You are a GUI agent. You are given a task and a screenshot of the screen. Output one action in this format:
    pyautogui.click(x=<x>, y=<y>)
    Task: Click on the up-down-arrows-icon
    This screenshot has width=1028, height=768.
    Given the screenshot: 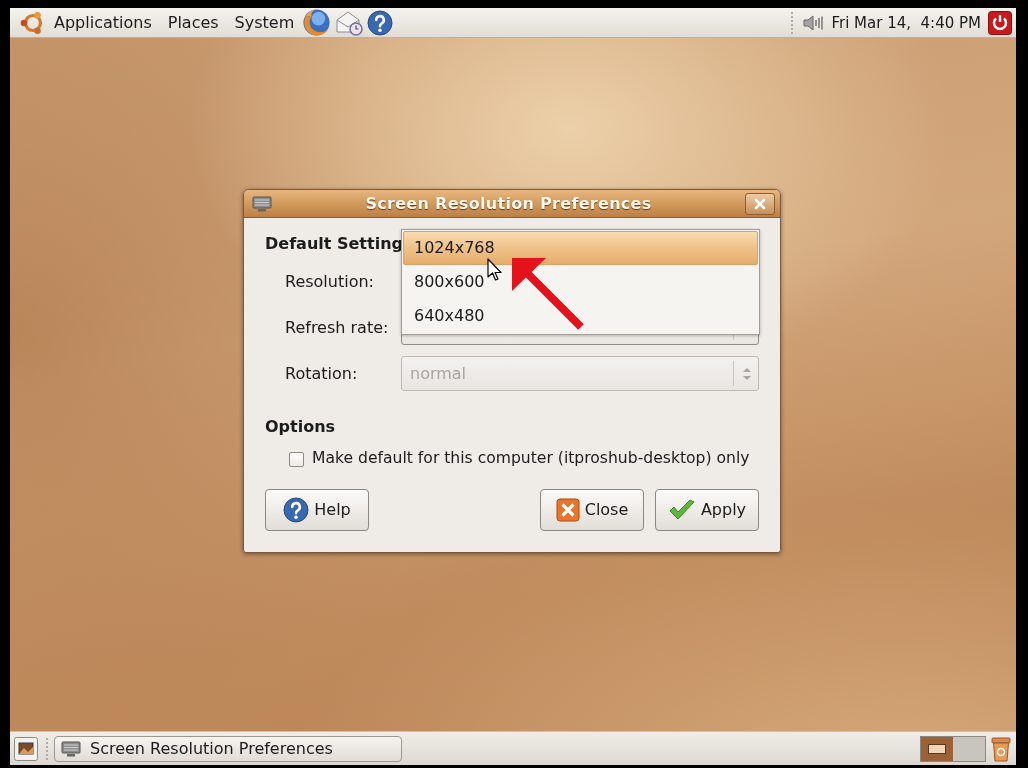 What is the action you would take?
    pyautogui.click(x=747, y=373)
    